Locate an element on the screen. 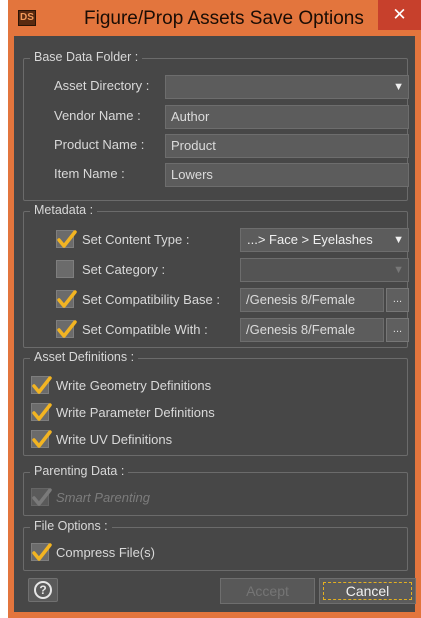  compatibility-base-field: /Genesis 8/Female is located at coordinates (312, 300).